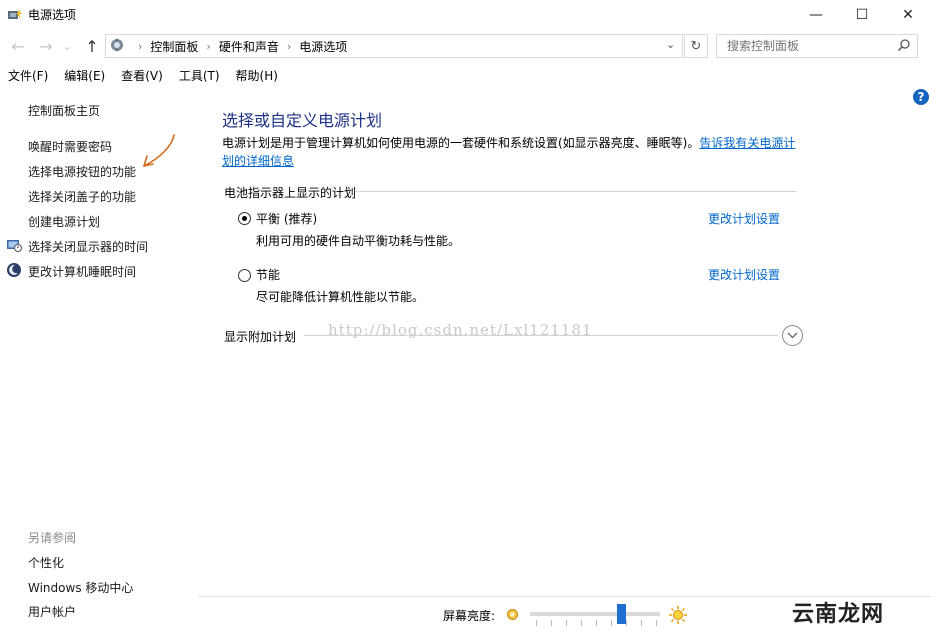 The height and width of the screenshot is (640, 931). What do you see at coordinates (340, 297) in the screenshot?
I see `plan-power-saver-description: 尽可能降低计算机性能以节能。` at bounding box center [340, 297].